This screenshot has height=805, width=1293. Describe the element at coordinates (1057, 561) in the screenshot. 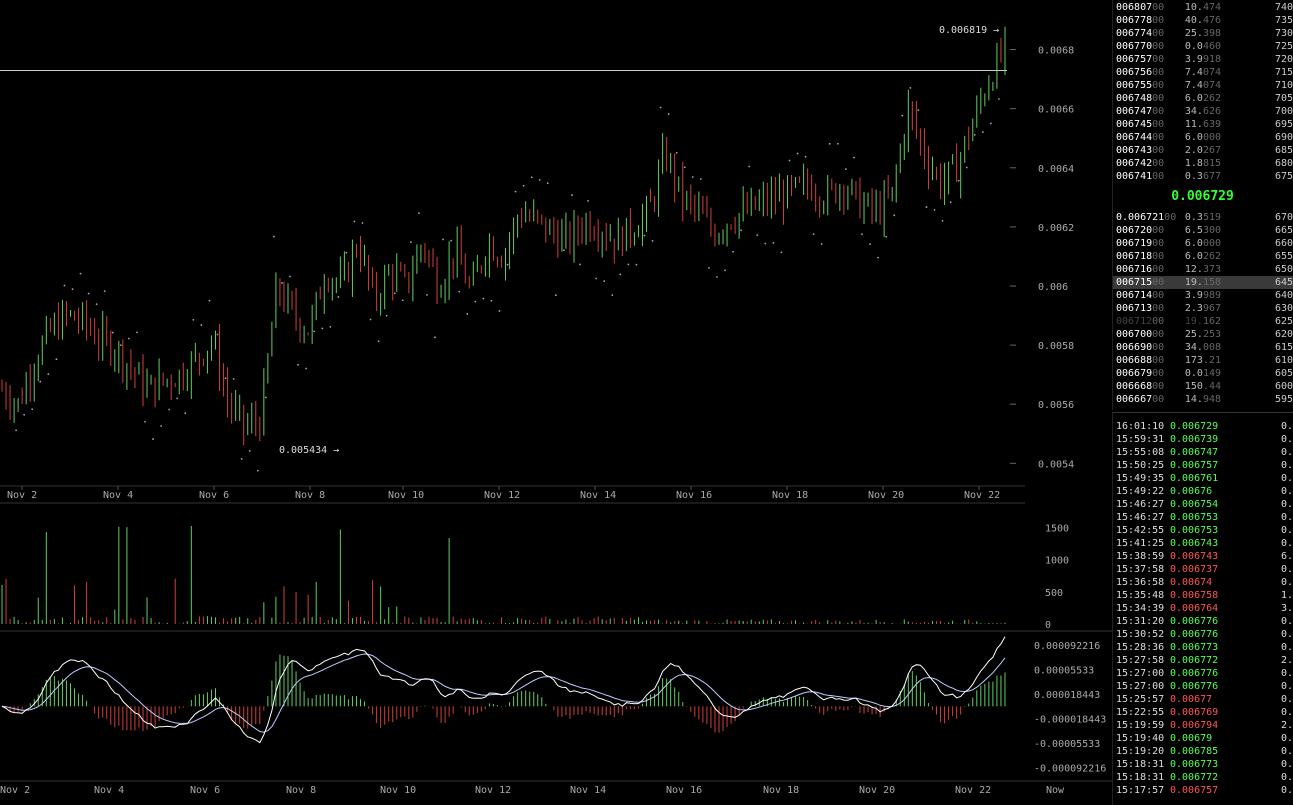

I see `volume-tick-label: 1000` at that location.